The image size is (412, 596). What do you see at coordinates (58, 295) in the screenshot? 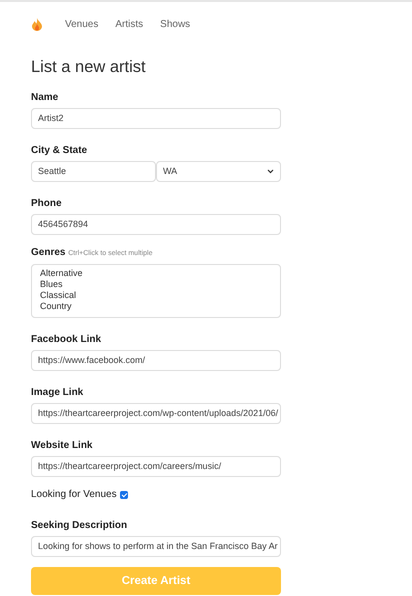
I see `list-option: Classical` at bounding box center [58, 295].